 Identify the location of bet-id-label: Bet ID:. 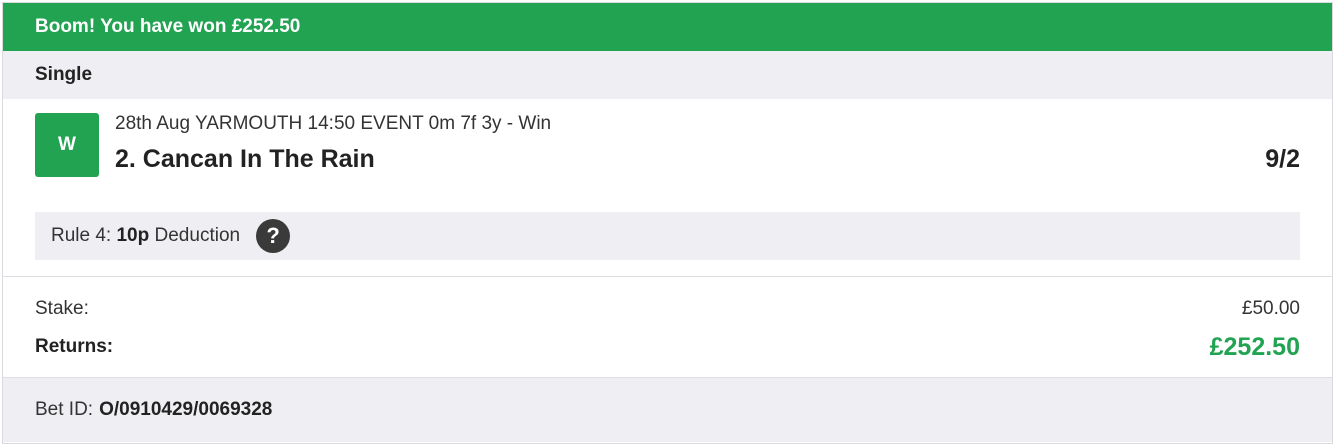
(64, 409).